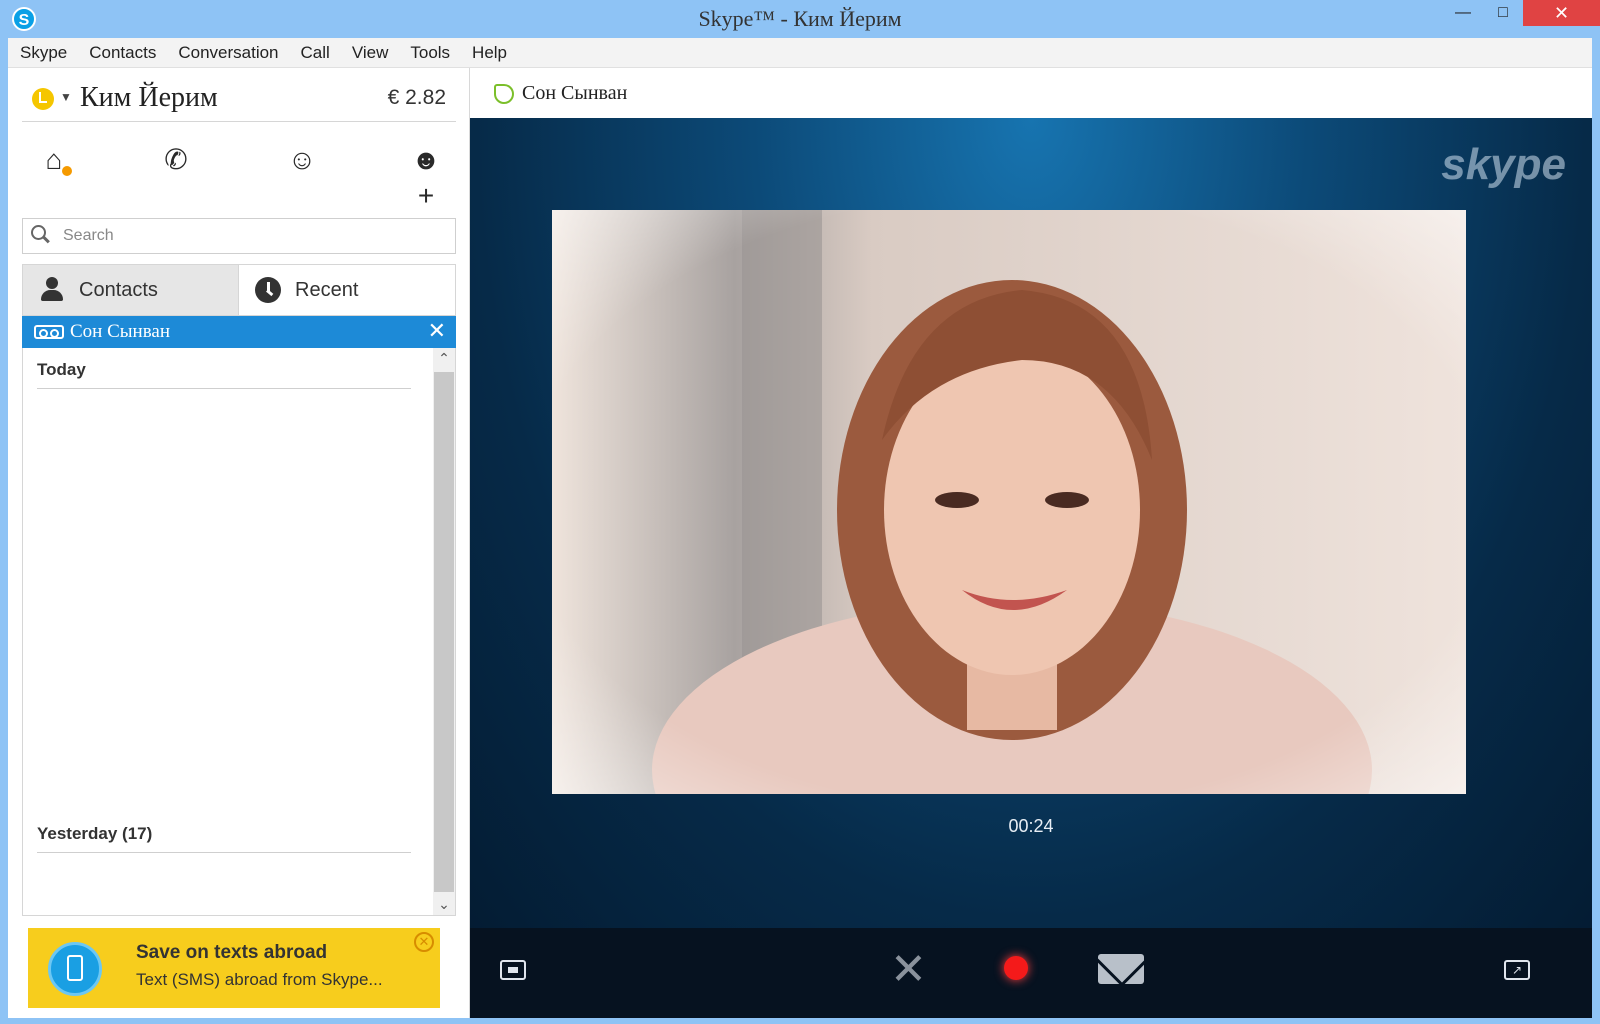 The width and height of the screenshot is (1600, 1024). What do you see at coordinates (1503, 164) in the screenshot?
I see `skype-logo: skype` at bounding box center [1503, 164].